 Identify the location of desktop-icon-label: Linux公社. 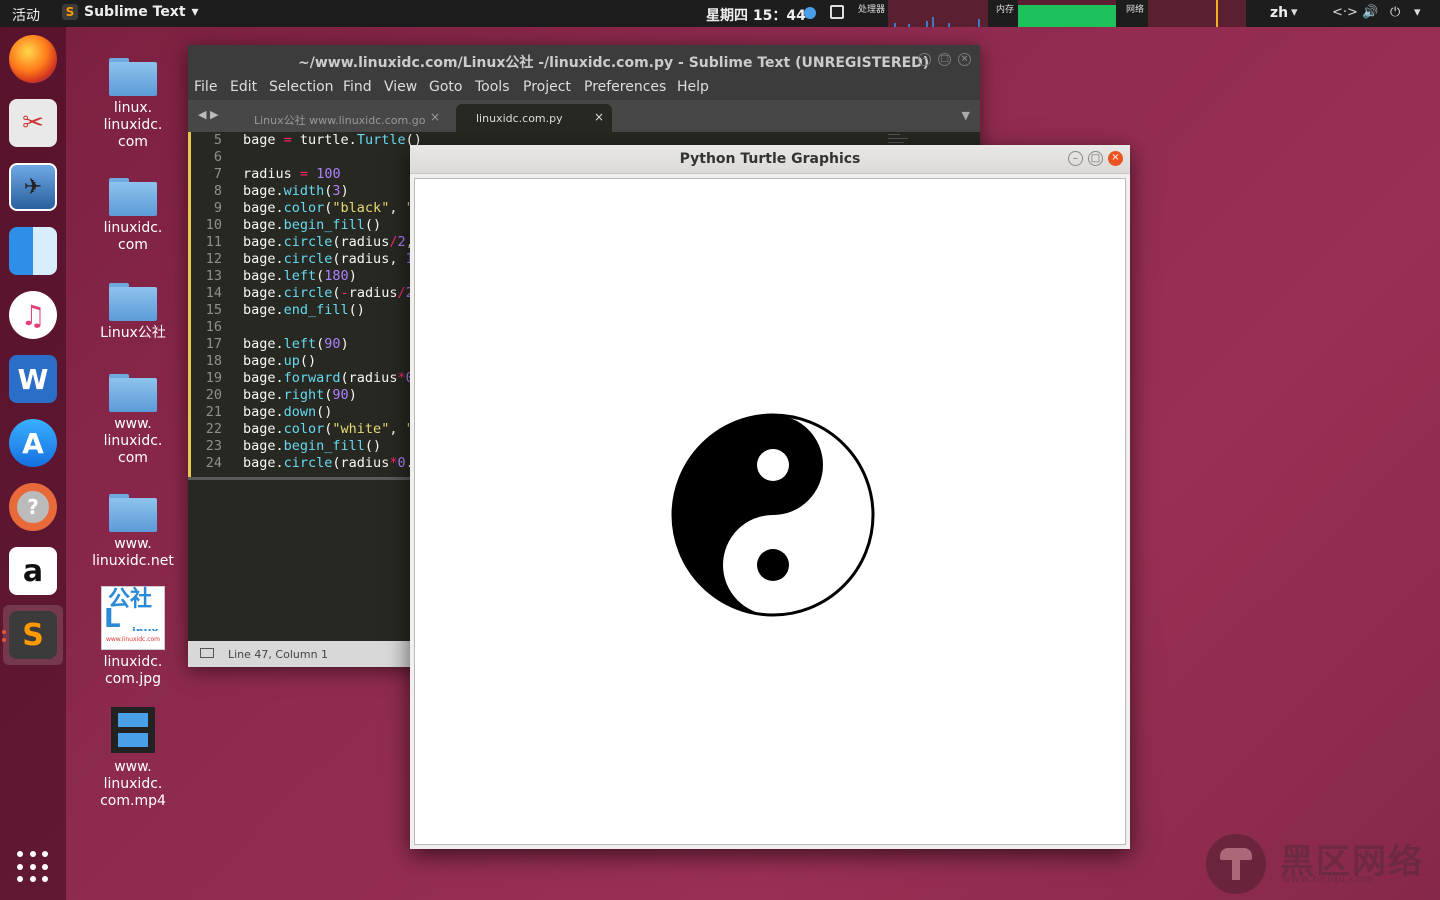
(133, 333).